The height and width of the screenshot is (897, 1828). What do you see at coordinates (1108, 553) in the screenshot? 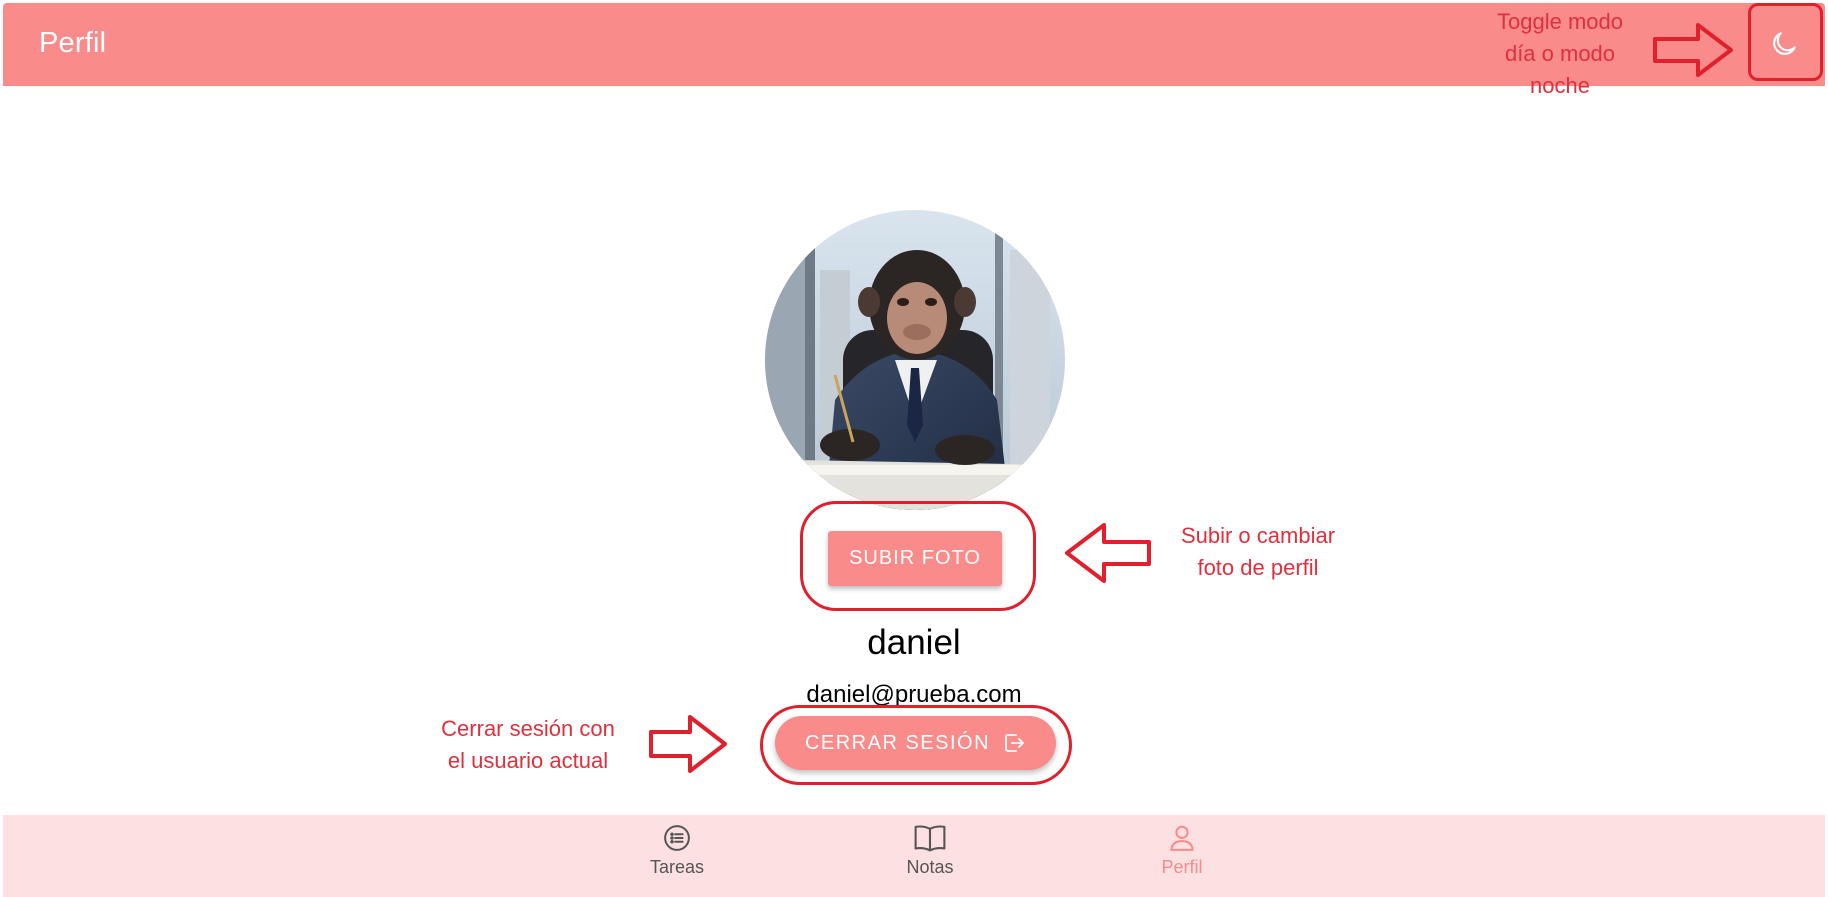
I see `annotation-arrow-left-icon` at bounding box center [1108, 553].